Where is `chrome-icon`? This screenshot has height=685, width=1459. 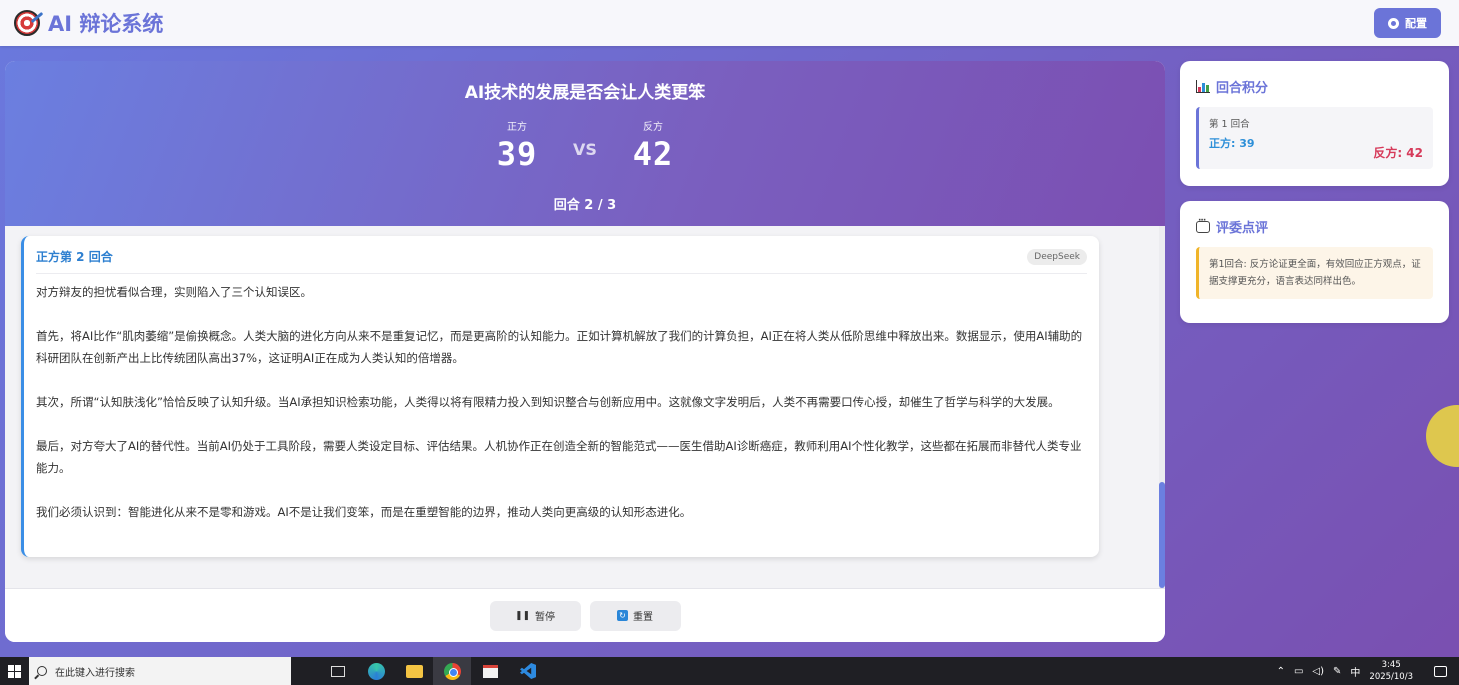
chrome-icon is located at coordinates (452, 671).